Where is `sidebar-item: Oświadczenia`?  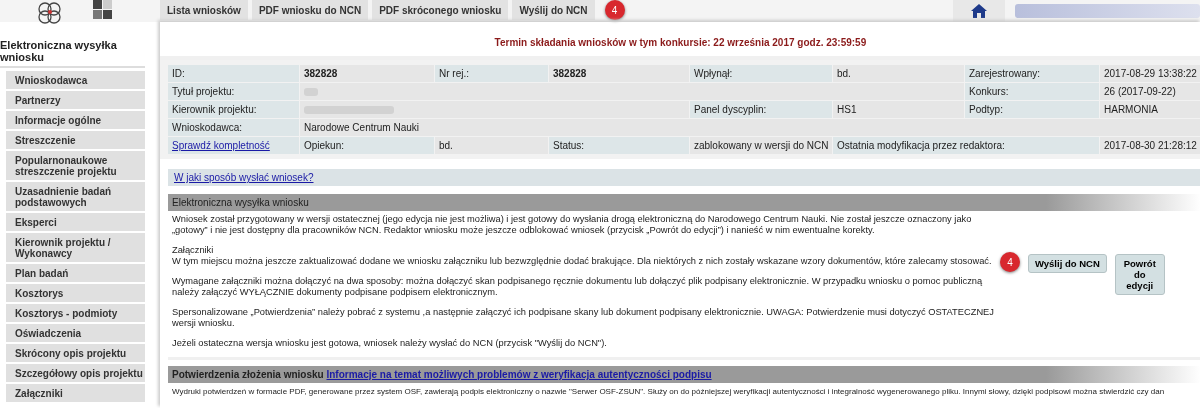
sidebar-item: Oświadczenia is located at coordinates (75, 333).